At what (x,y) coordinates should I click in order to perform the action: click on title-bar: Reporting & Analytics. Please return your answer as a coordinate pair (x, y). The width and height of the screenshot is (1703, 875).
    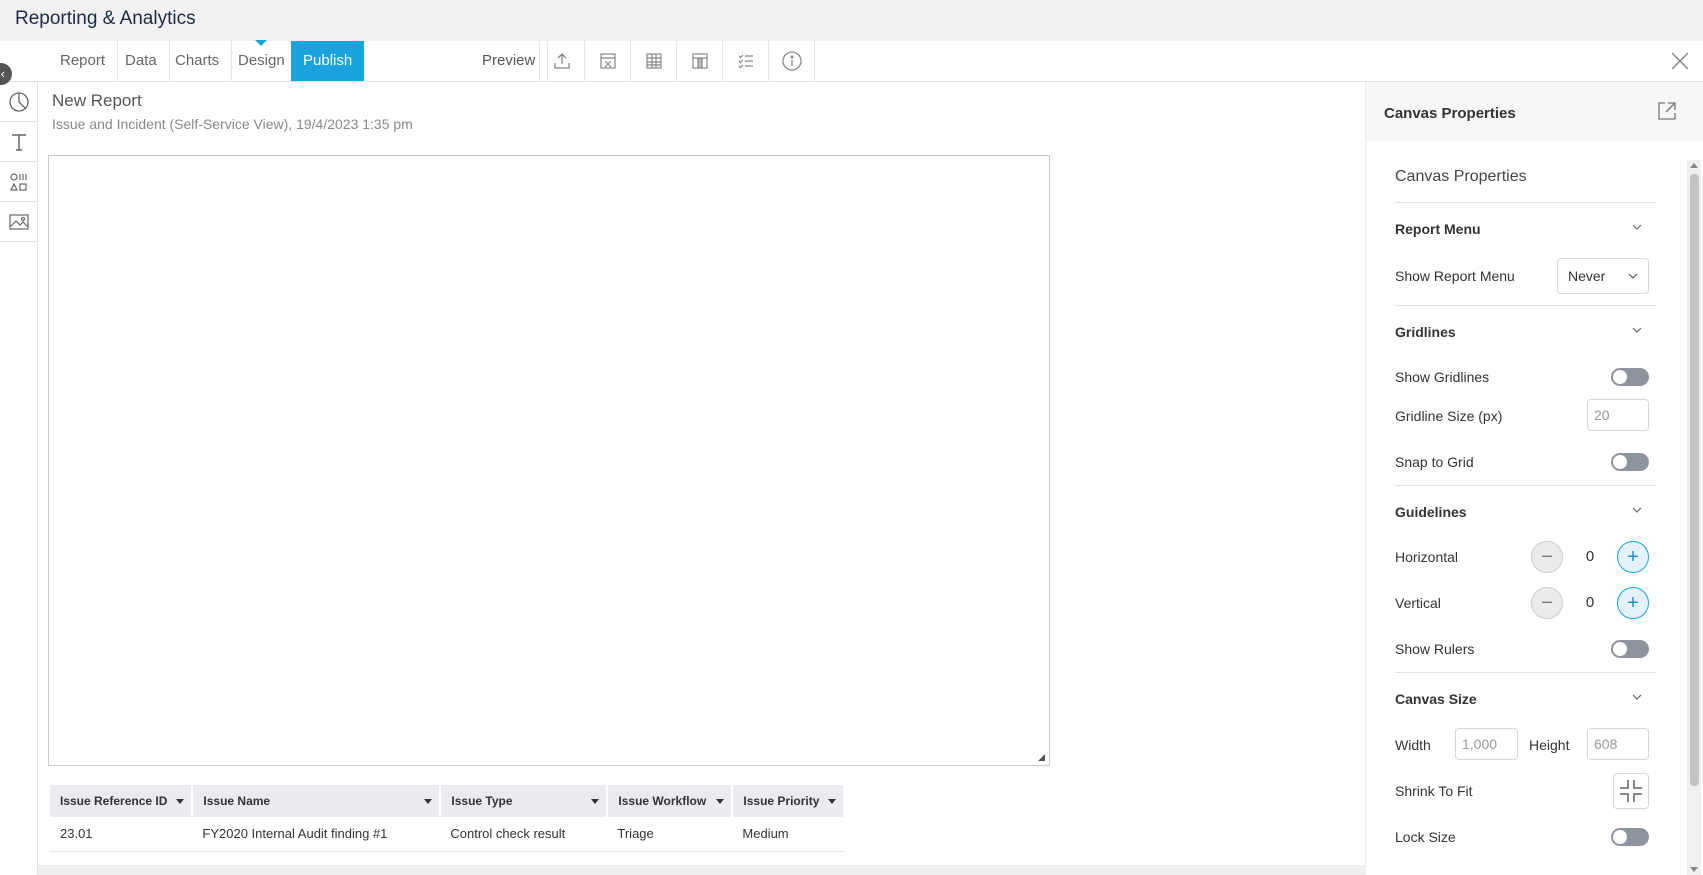
    Looking at the image, I should click on (851, 20).